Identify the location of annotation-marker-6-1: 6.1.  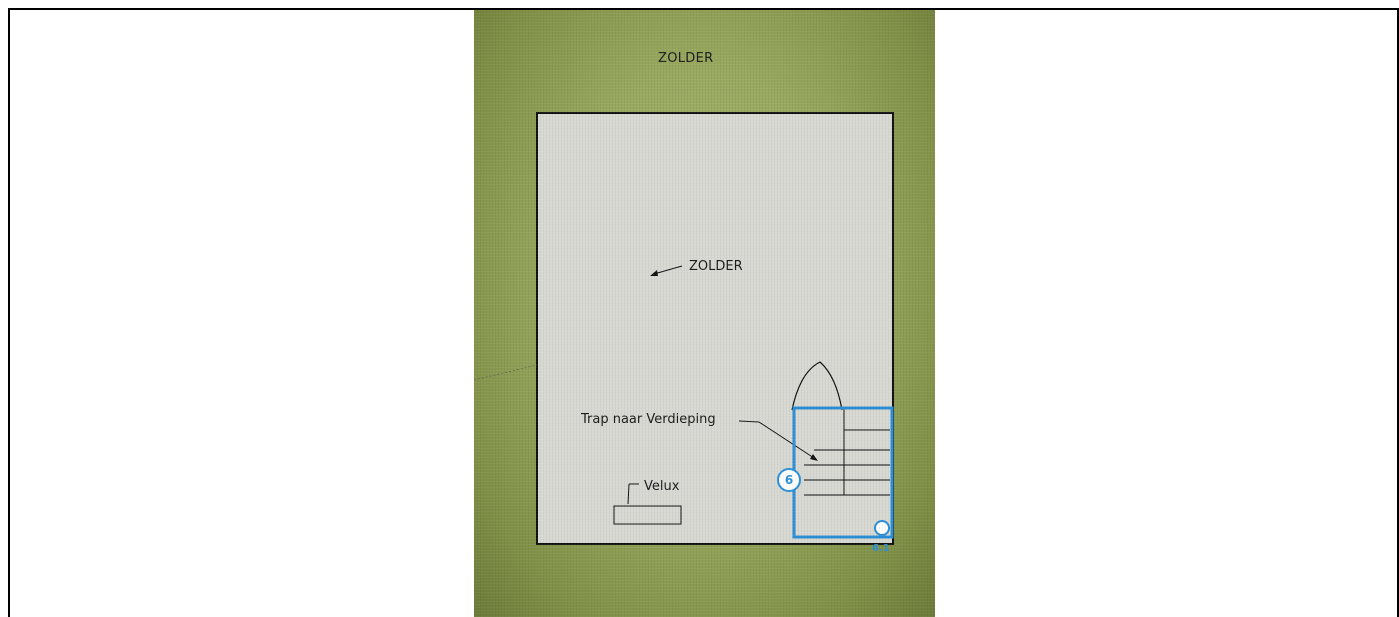
(881, 548).